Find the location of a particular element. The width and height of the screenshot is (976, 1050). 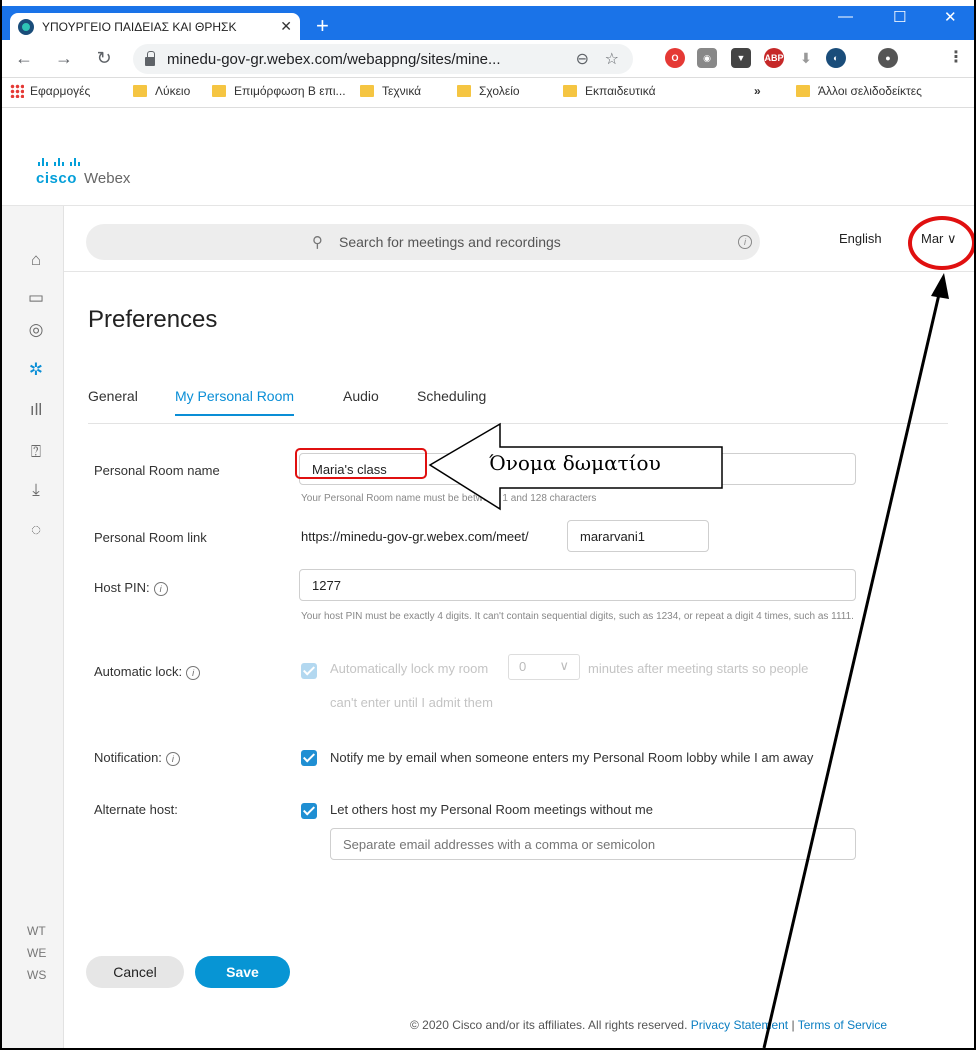

meetings-icon: ▭ is located at coordinates (36, 298).